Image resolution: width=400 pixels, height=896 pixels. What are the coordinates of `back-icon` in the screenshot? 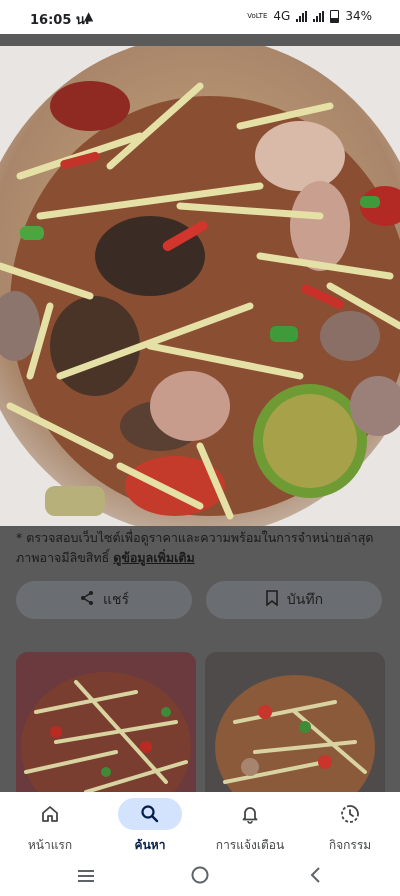 It's located at (315, 877).